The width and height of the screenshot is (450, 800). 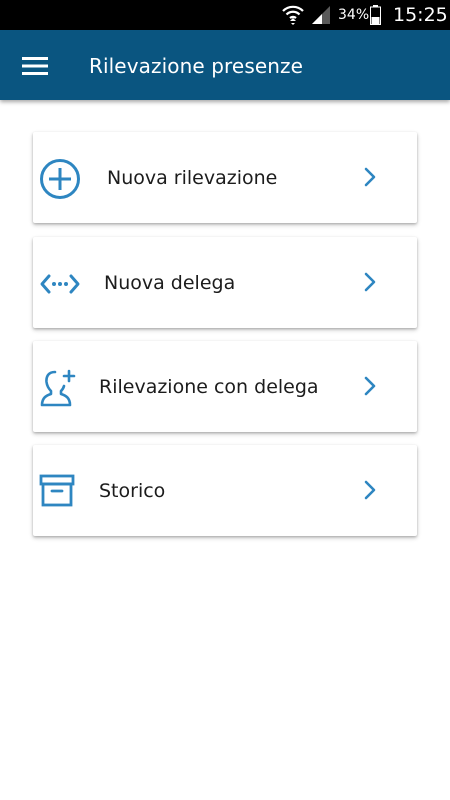 I want to click on menu-card-label: Rilevazione con delega, so click(x=209, y=387).